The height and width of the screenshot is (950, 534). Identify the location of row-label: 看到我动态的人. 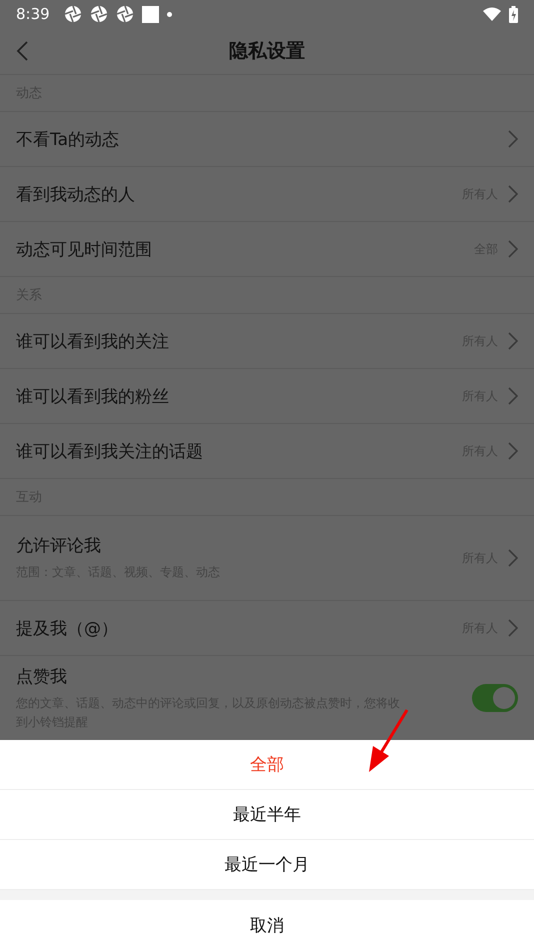
(75, 195).